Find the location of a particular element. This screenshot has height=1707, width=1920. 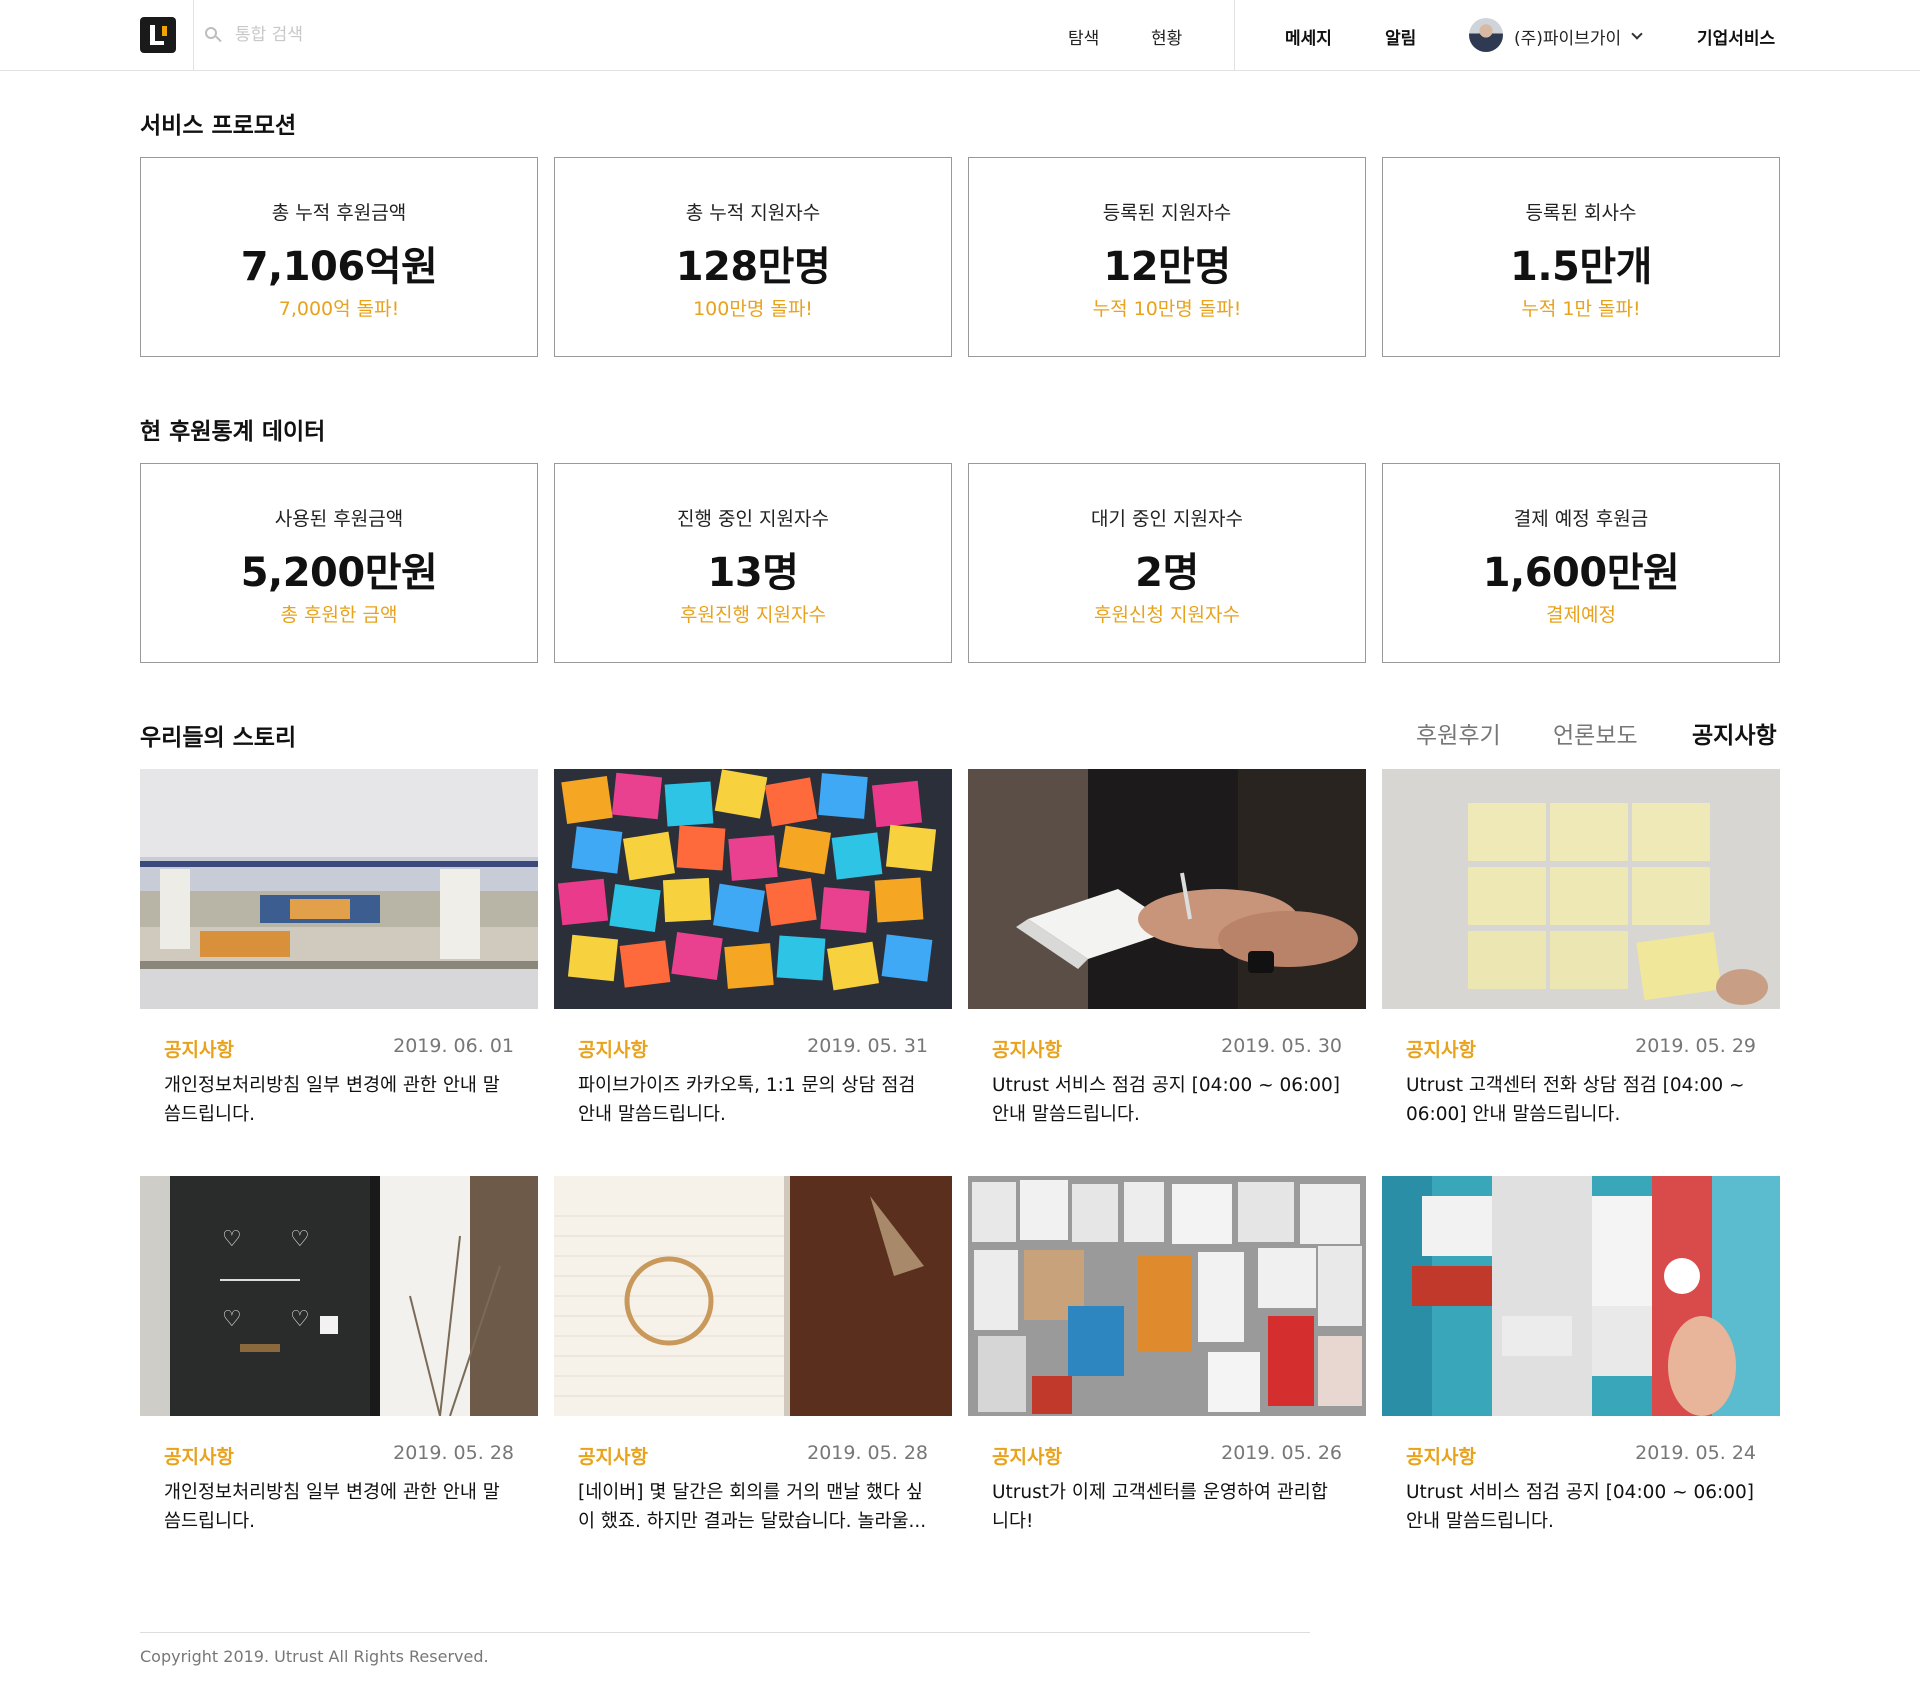

card-label: 결제 예정 후원금 is located at coordinates (1581, 519).